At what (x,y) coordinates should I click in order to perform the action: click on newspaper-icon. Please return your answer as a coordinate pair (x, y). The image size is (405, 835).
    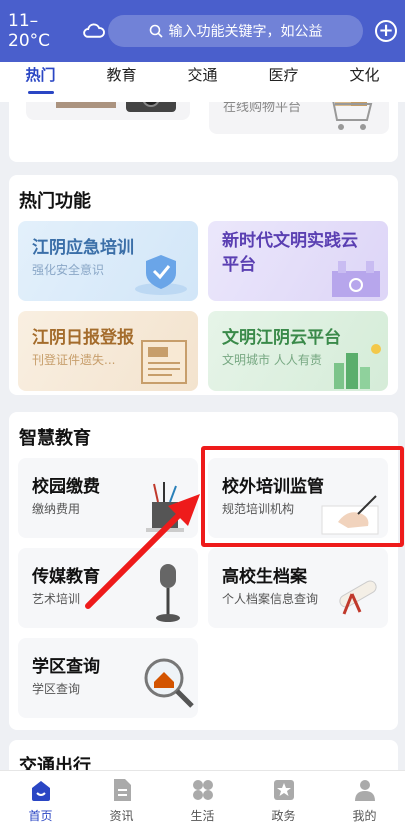
    Looking at the image, I should click on (164, 362).